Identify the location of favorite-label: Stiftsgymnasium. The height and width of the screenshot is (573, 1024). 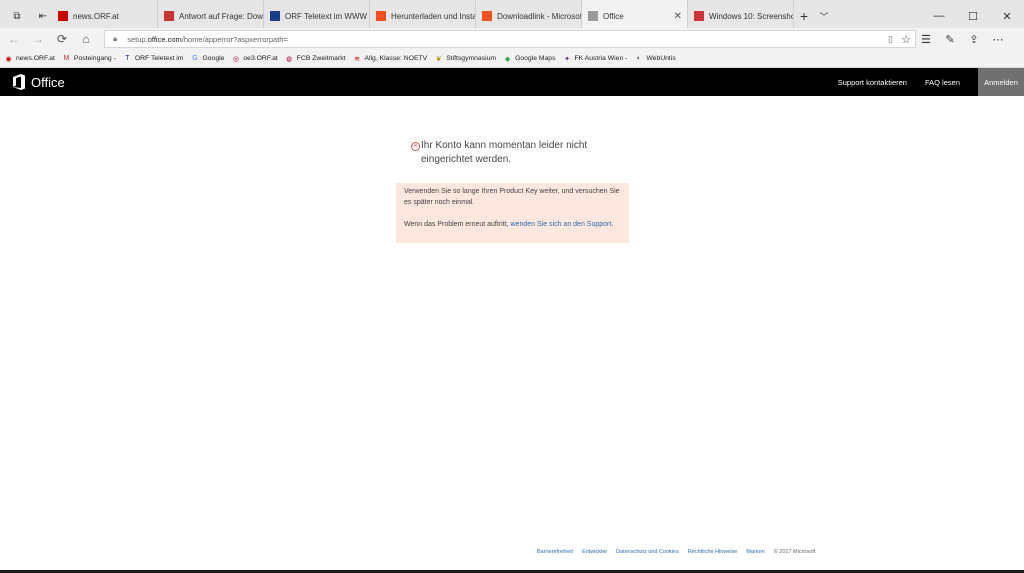
(471, 58).